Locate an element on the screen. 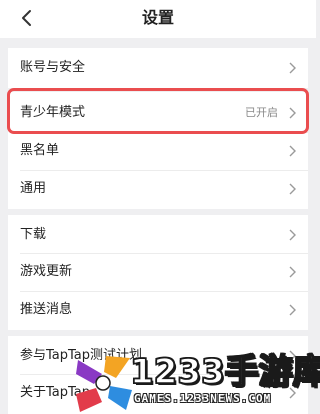 The width and height of the screenshot is (320, 414). watermark: 1233手游库 GAMES.1233NEWS.COM is located at coordinates (196, 382).